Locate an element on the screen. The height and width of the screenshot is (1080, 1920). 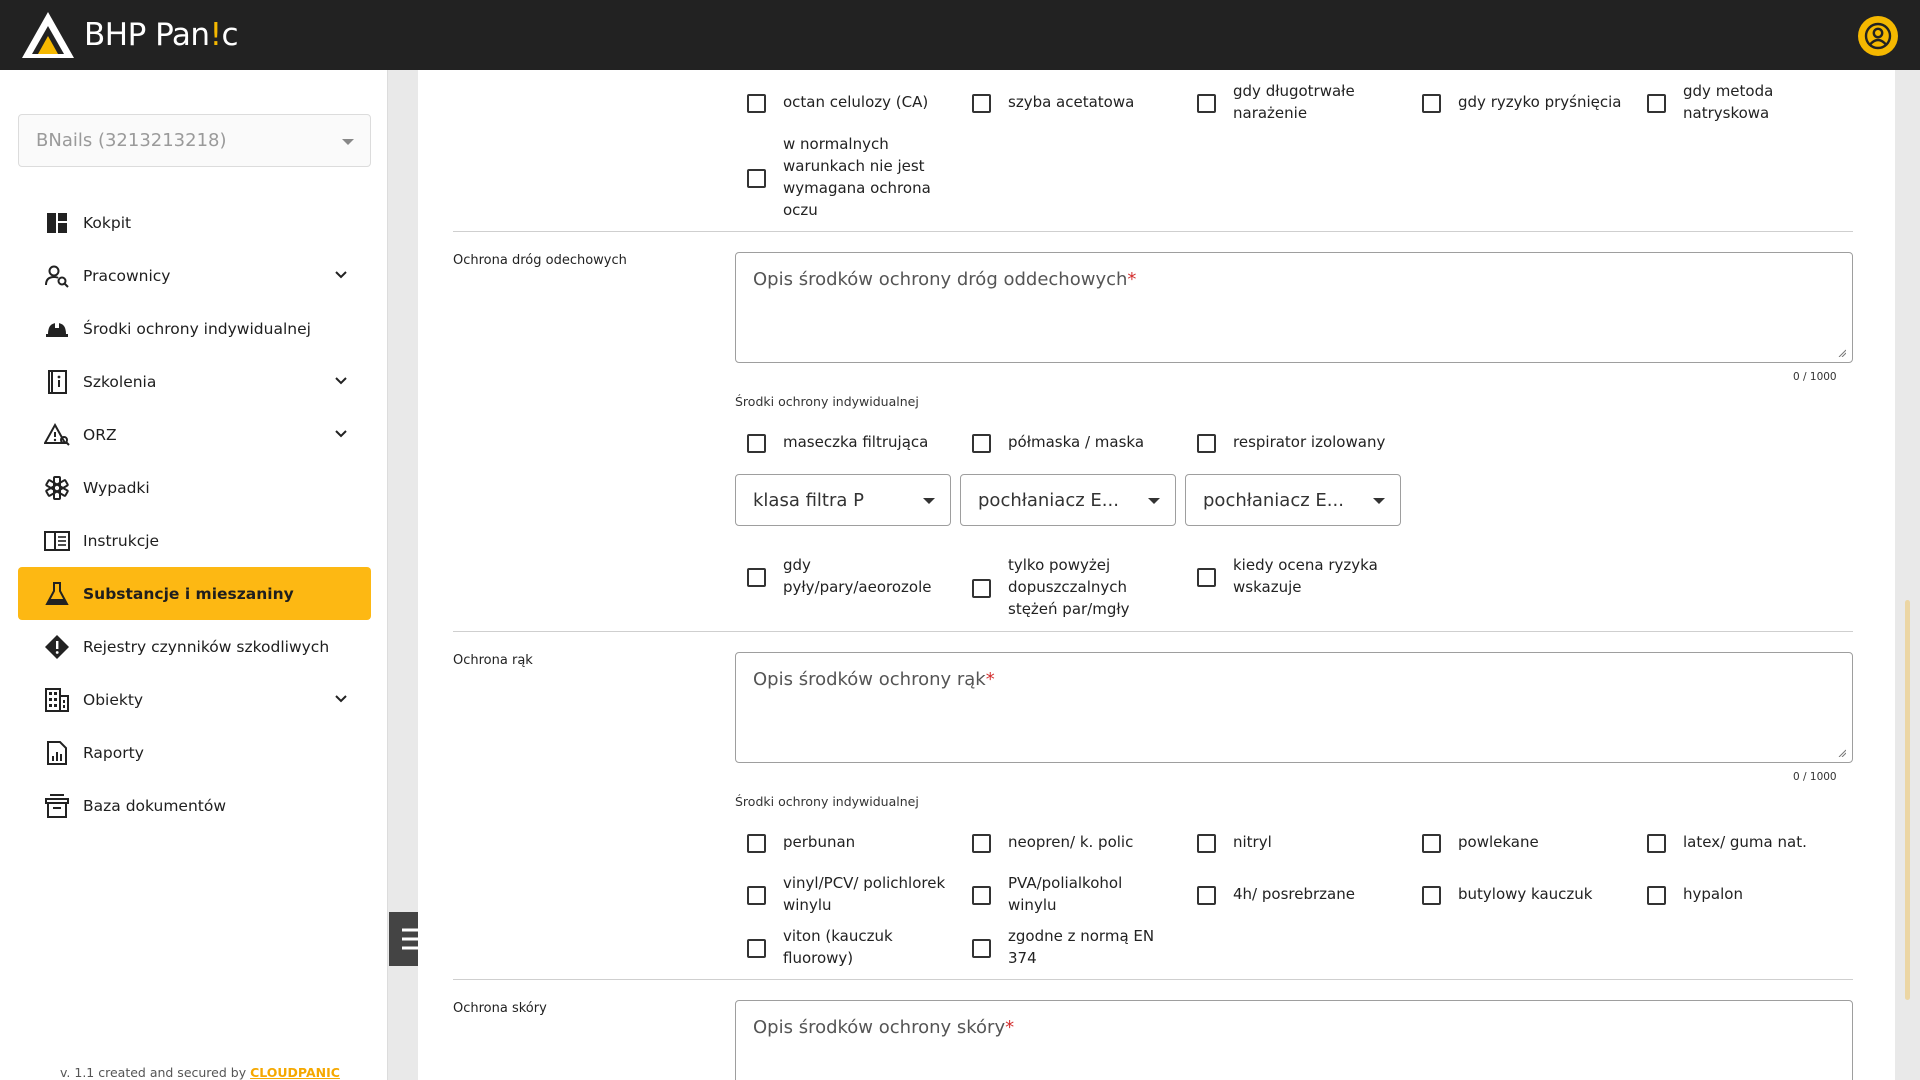
sidebar-item-raporty: Raporty is located at coordinates (194, 752).